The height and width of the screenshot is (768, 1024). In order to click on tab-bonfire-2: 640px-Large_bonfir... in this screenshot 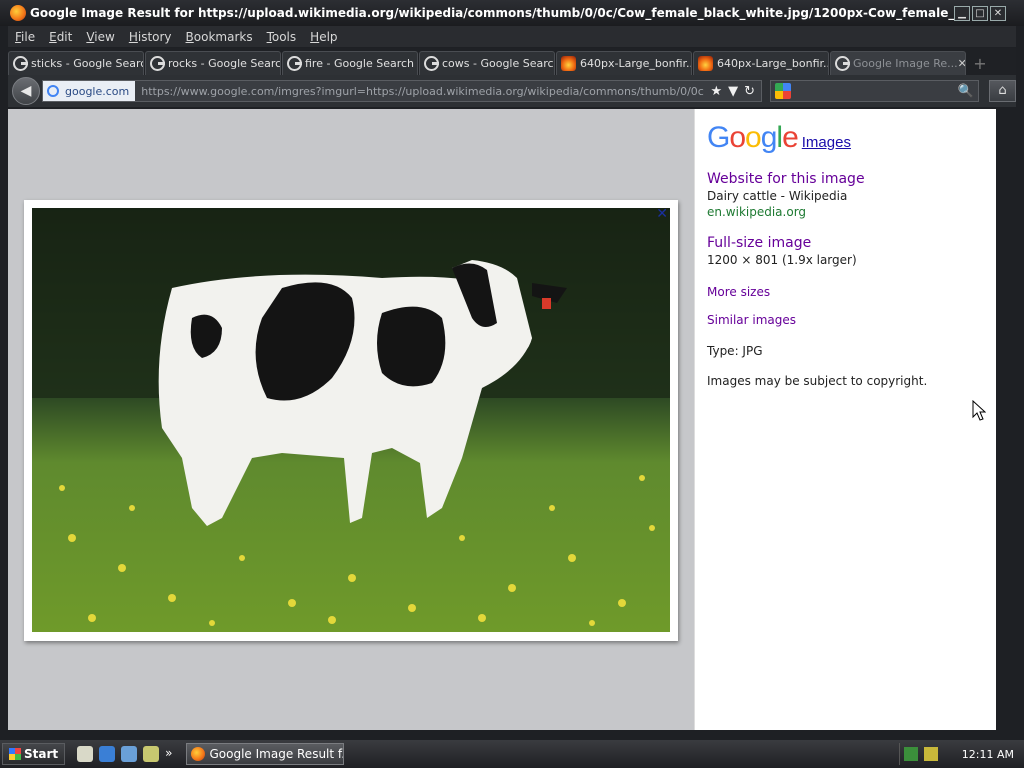, I will do `click(761, 63)`.